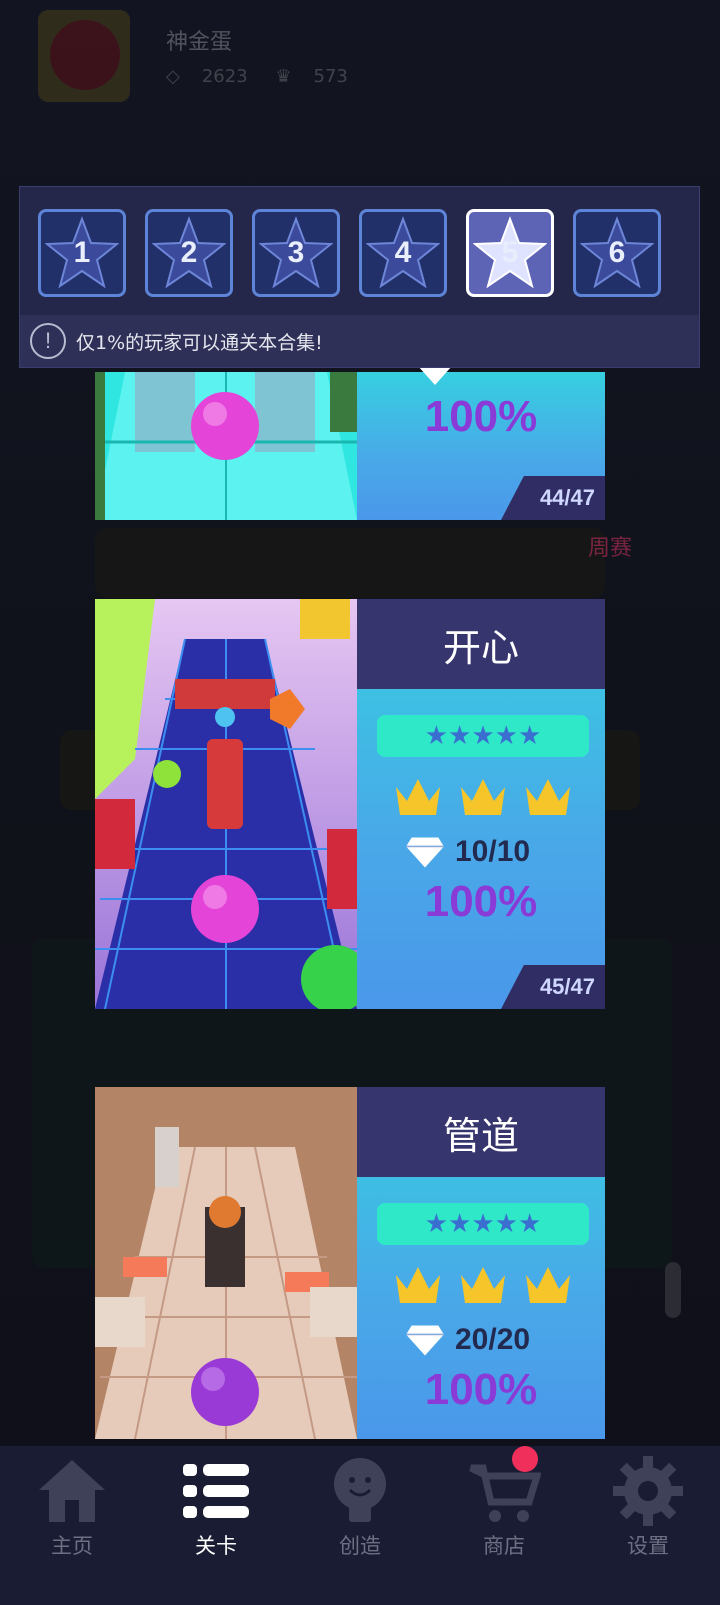  What do you see at coordinates (173, 76) in the screenshot?
I see `gem-icon: ◇` at bounding box center [173, 76].